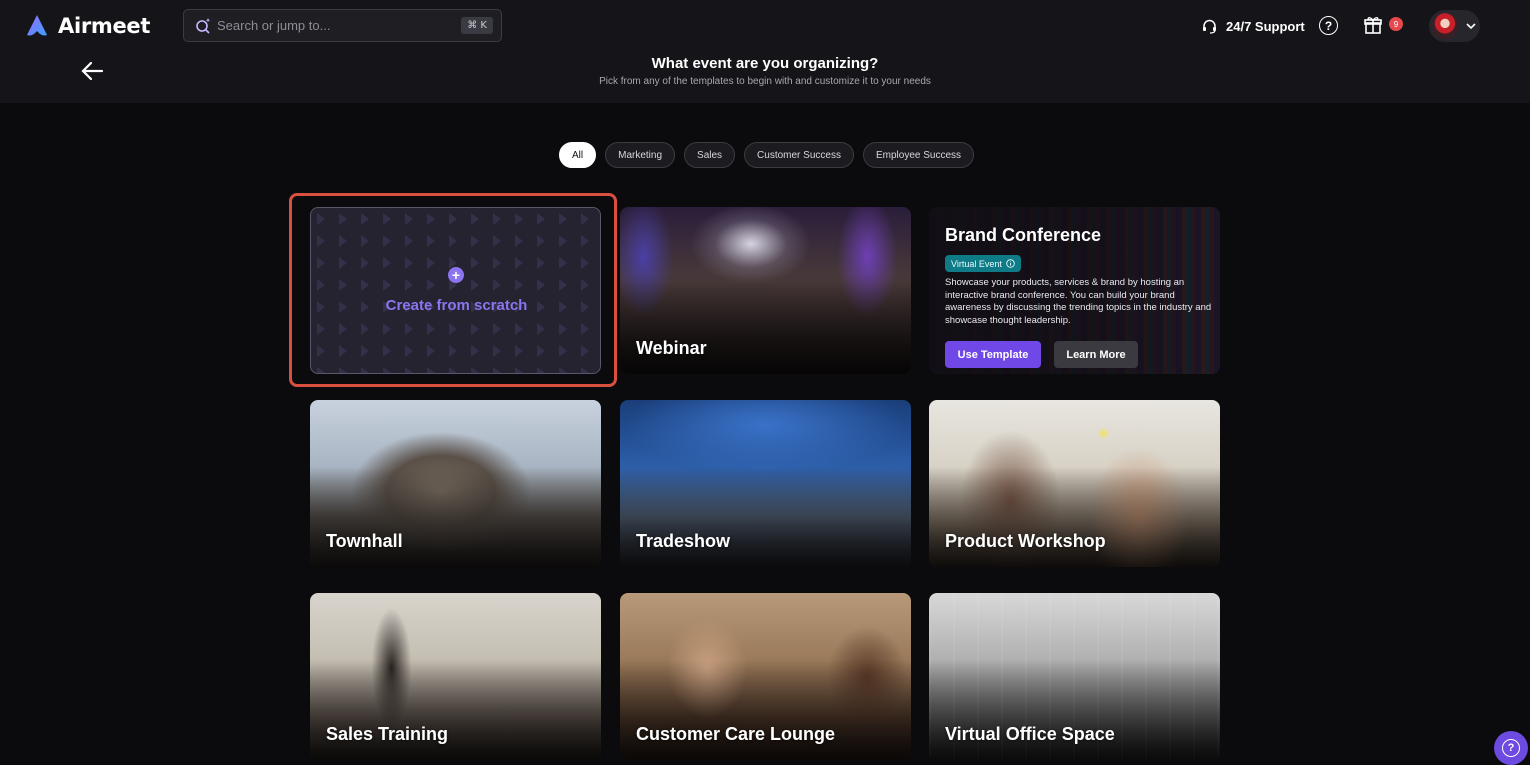 The width and height of the screenshot is (1530, 765). I want to click on template-card-tradeshow: Tradeshow, so click(765, 483).